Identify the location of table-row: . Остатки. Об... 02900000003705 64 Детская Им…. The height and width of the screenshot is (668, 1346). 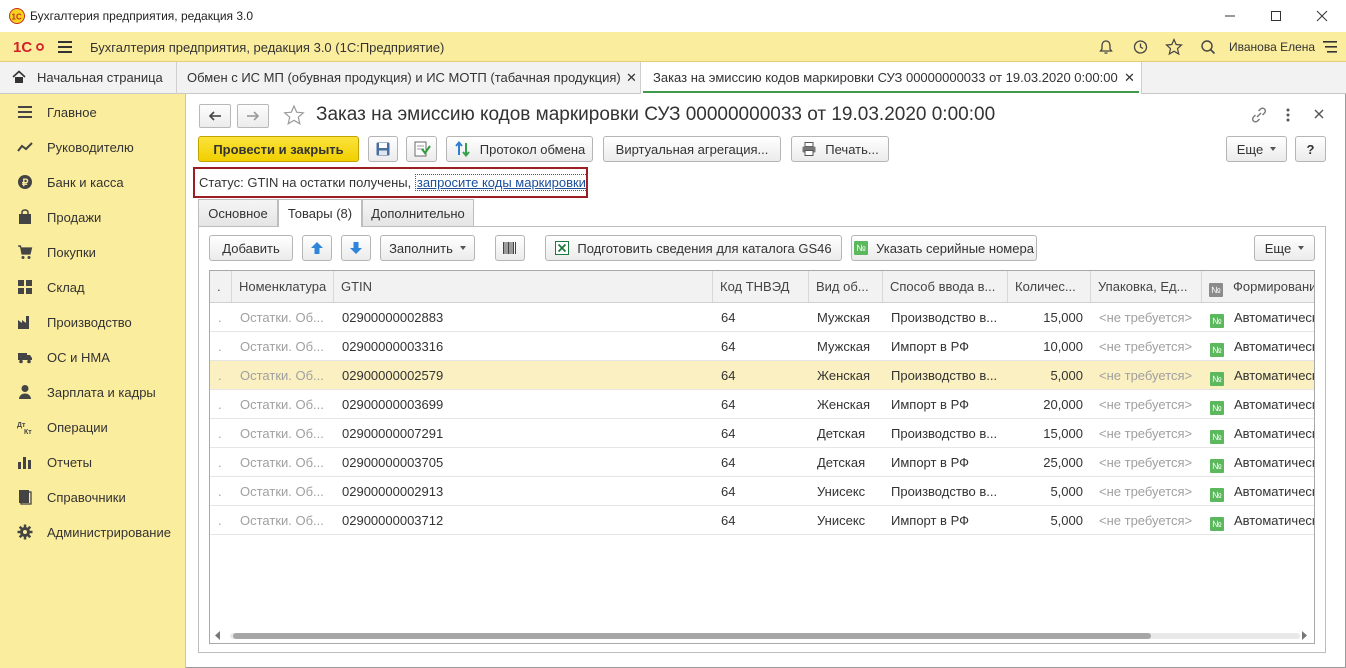
(762, 462).